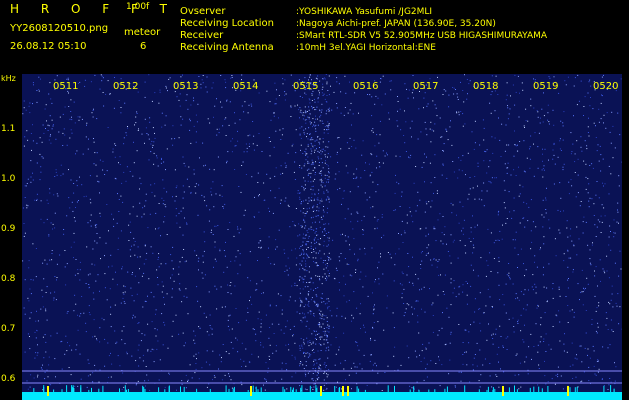 The image size is (629, 400). I want to click on date-time: 26.08.12 05:10, so click(48, 46).